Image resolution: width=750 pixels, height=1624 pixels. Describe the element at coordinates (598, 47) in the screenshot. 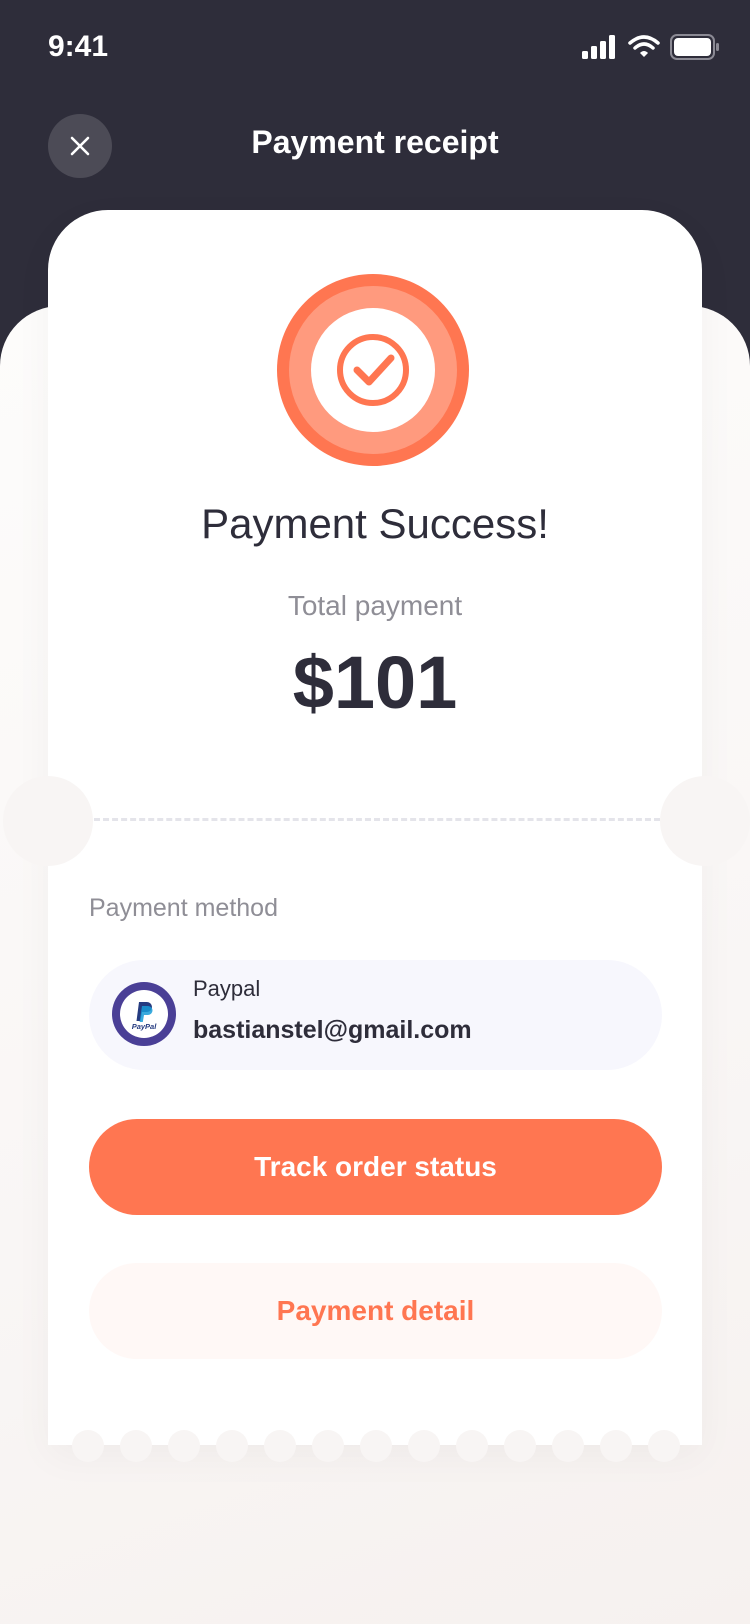

I see `signal-icon` at that location.